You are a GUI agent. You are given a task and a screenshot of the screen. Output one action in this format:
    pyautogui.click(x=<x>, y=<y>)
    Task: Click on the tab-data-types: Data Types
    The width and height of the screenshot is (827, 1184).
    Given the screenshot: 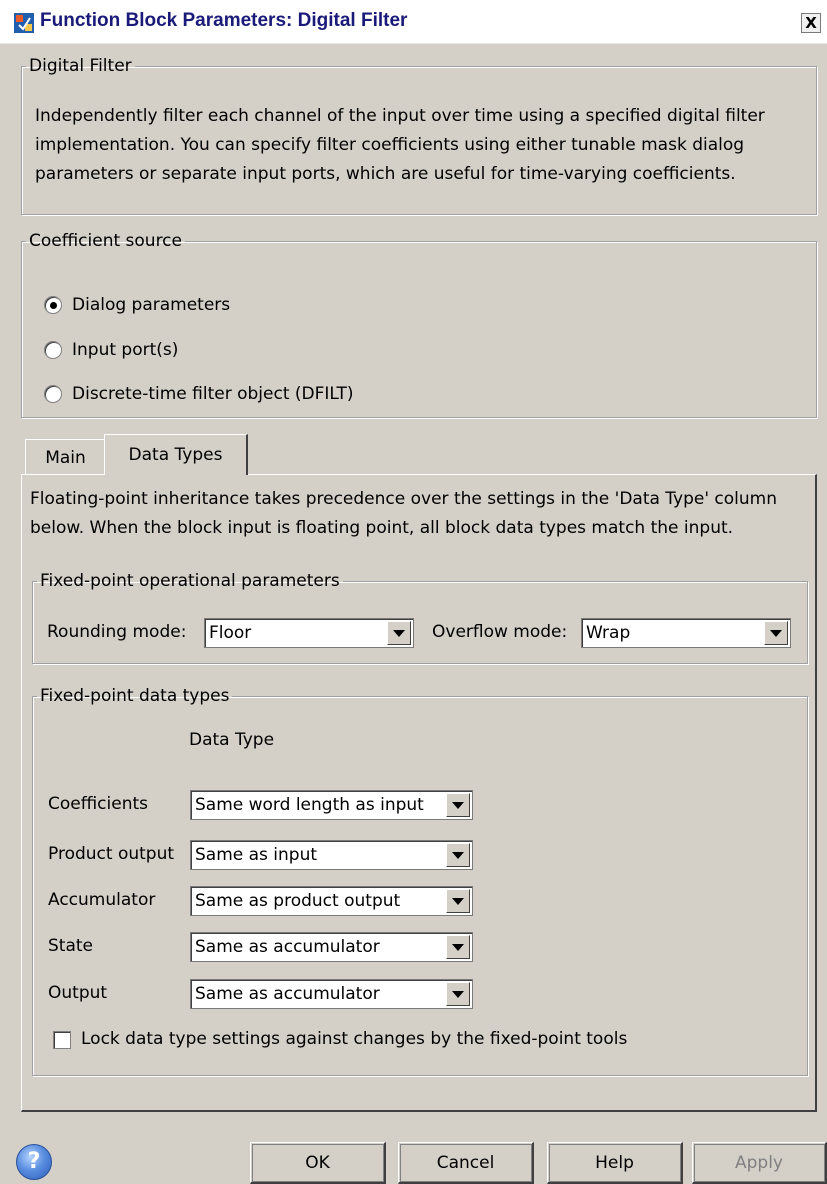 What is the action you would take?
    pyautogui.click(x=176, y=454)
    